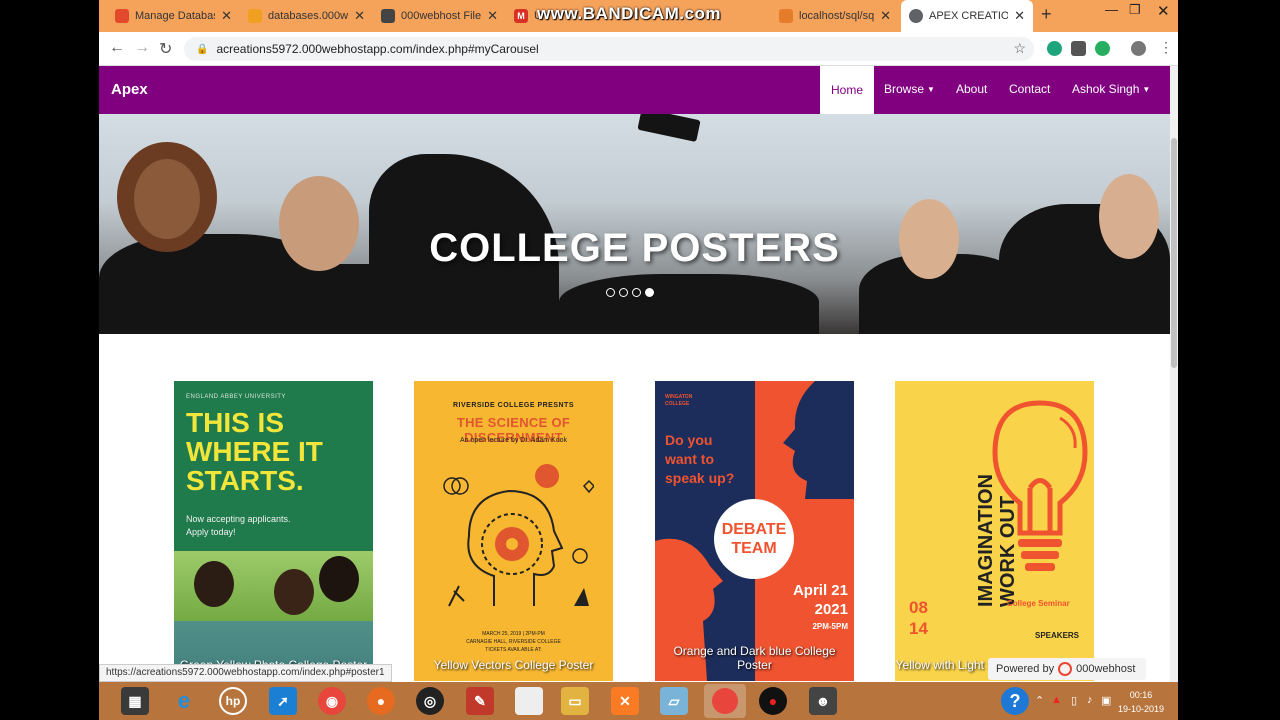 The width and height of the screenshot is (1280, 720). What do you see at coordinates (1046, 14) in the screenshot?
I see `new-tab-button: +` at bounding box center [1046, 14].